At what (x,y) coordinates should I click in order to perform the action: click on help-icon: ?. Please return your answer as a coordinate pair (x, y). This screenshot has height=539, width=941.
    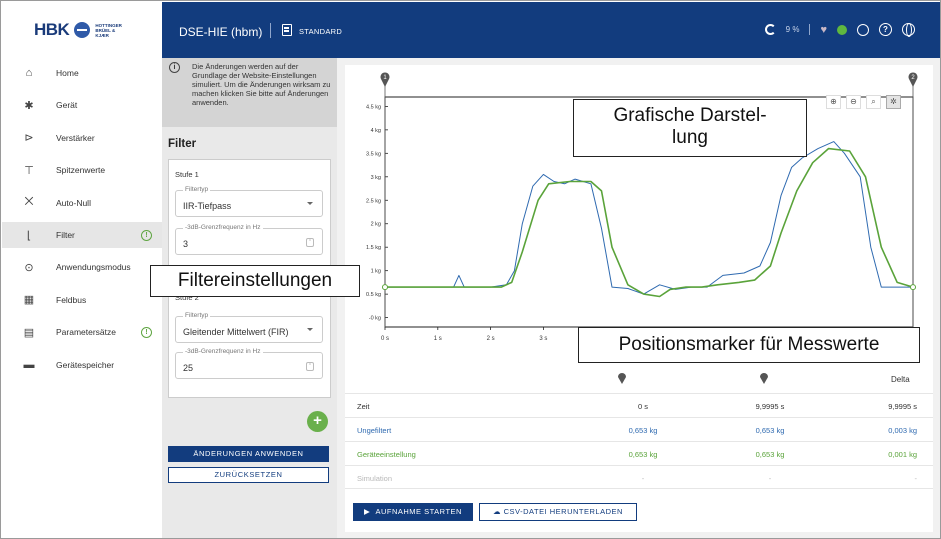
    Looking at the image, I should click on (885, 29).